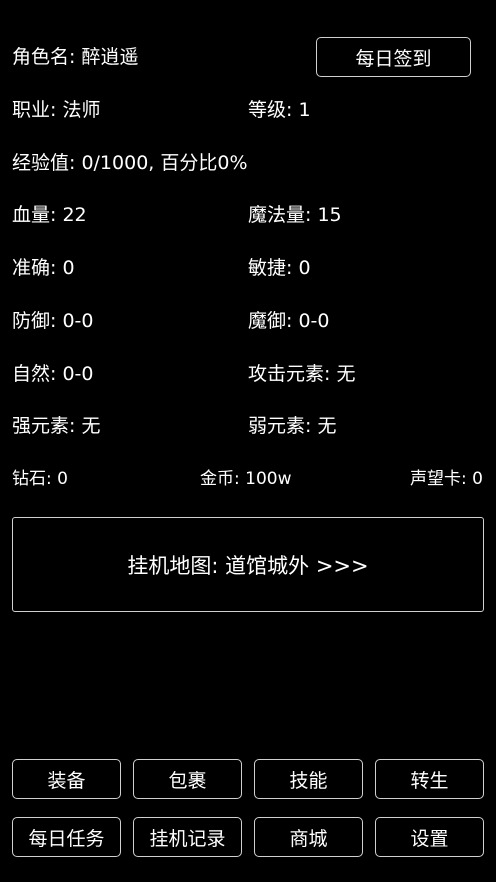 The height and width of the screenshot is (882, 496). Describe the element at coordinates (308, 779) in the screenshot. I see `skills-button: 技能` at that location.